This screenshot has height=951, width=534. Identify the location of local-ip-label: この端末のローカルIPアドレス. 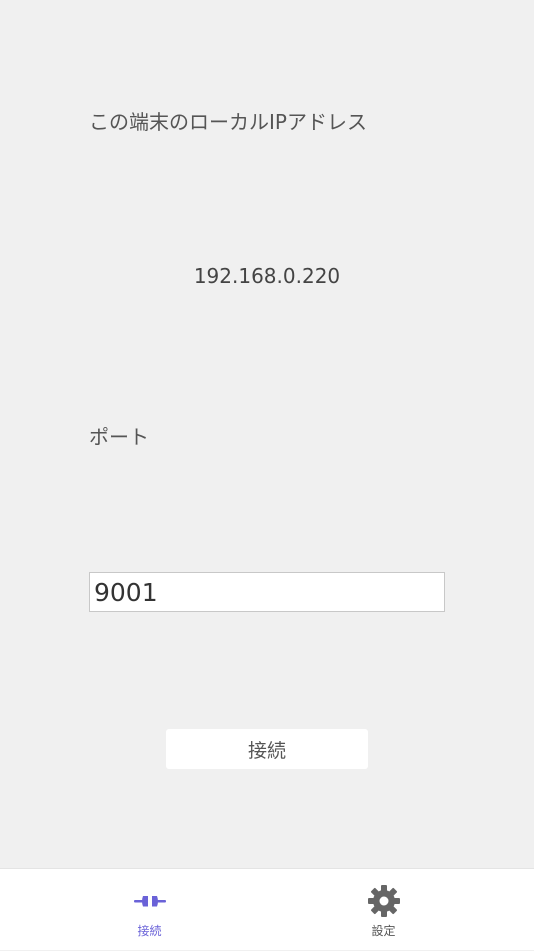
(228, 122).